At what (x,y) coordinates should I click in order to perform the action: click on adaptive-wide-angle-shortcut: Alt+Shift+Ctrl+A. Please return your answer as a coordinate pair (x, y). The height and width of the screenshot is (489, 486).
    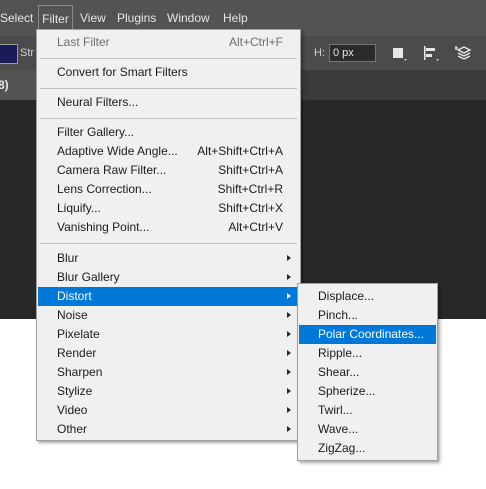
    Looking at the image, I should click on (240, 151).